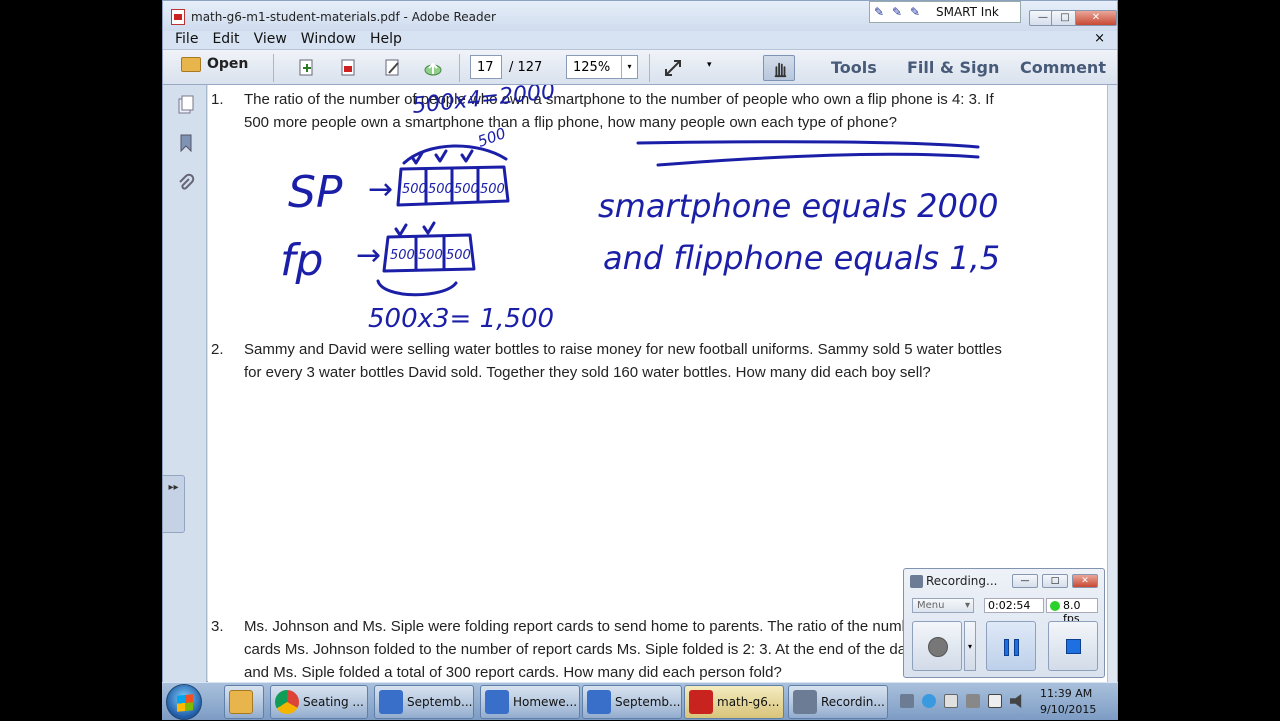 The width and height of the screenshot is (1280, 721). What do you see at coordinates (1011, 646) in the screenshot?
I see `pause-button` at bounding box center [1011, 646].